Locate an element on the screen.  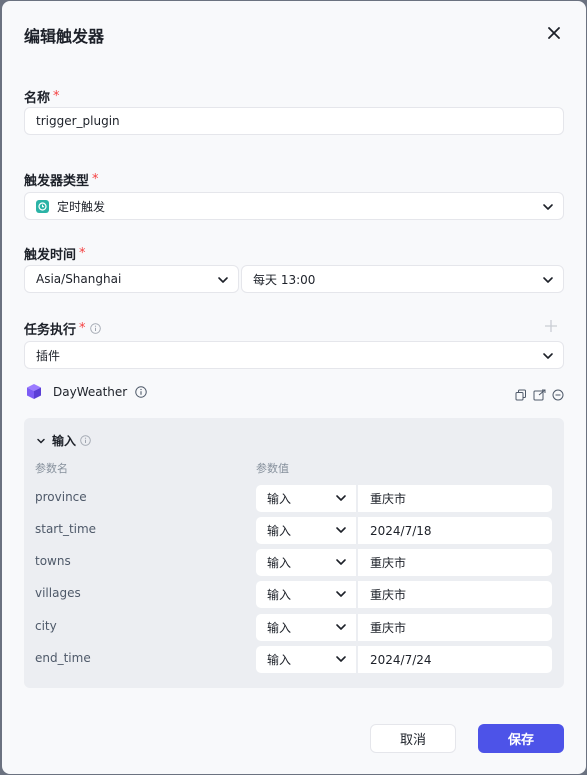
trigger-time-label: 触发时间 * is located at coordinates (55, 254).